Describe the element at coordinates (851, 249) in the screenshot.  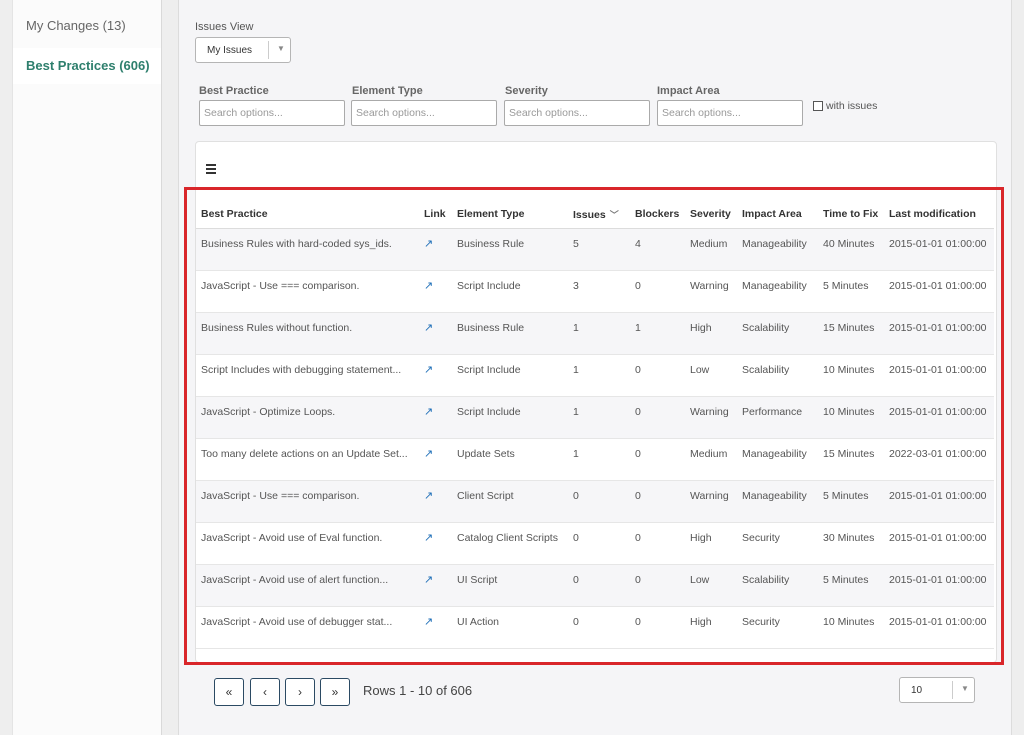
I see `time-to-fix-cell: 40 Minutes` at that location.